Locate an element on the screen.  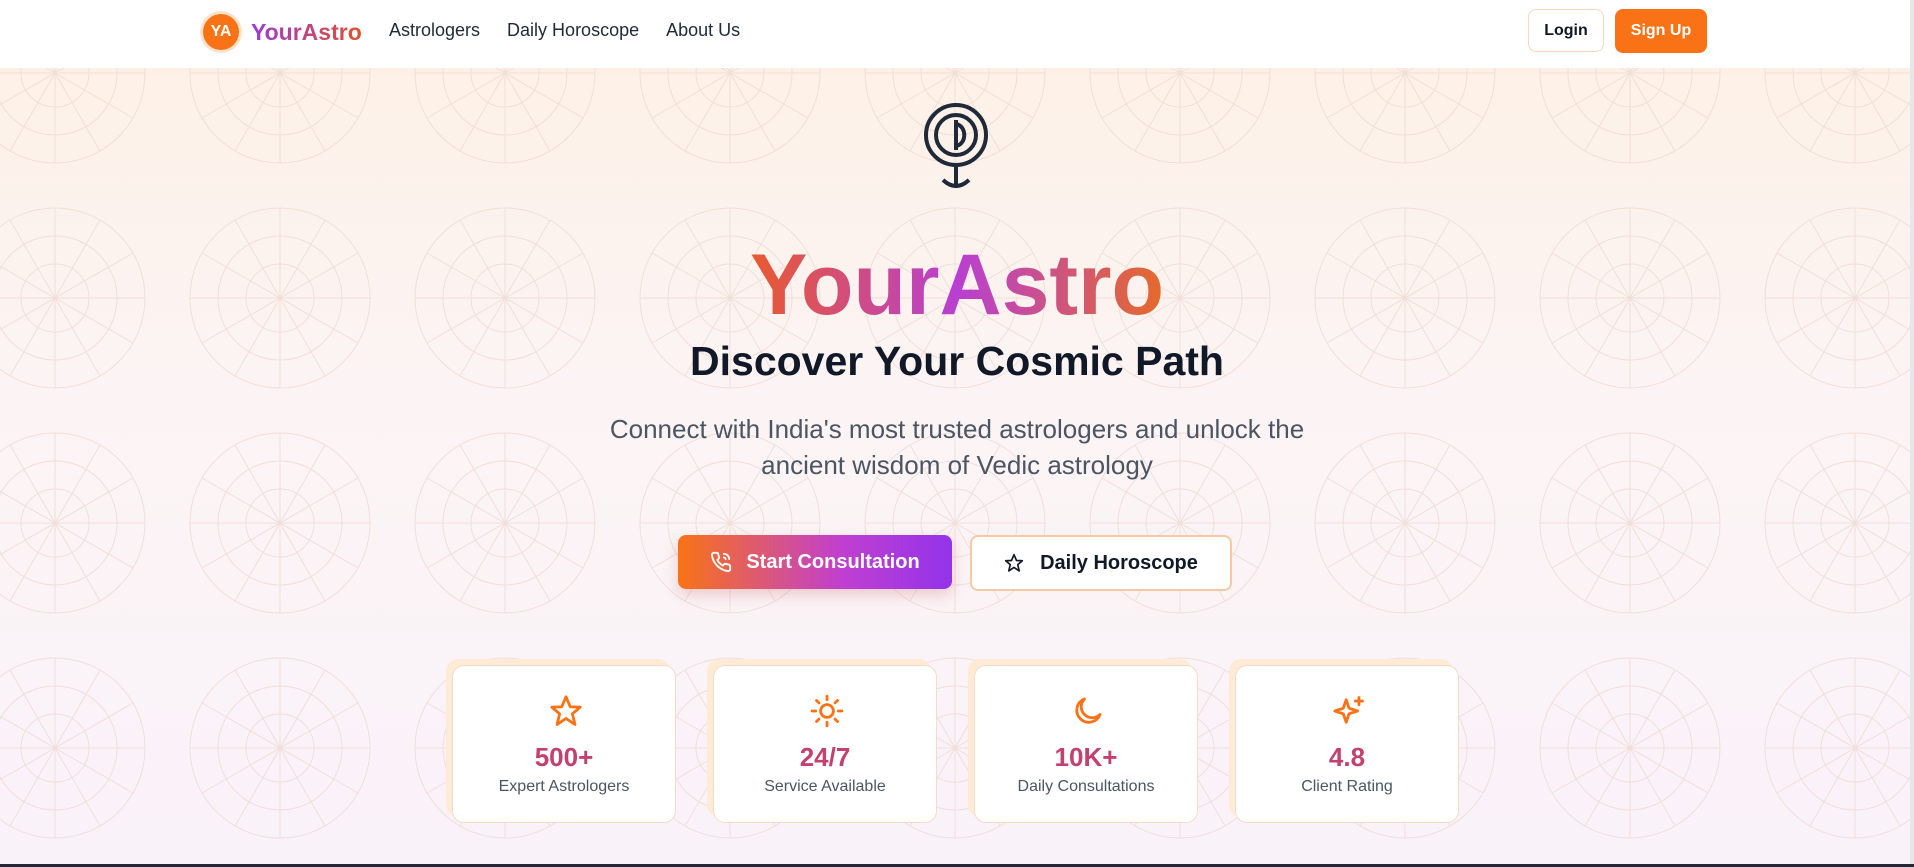
moon-icon is located at coordinates (1088, 710).